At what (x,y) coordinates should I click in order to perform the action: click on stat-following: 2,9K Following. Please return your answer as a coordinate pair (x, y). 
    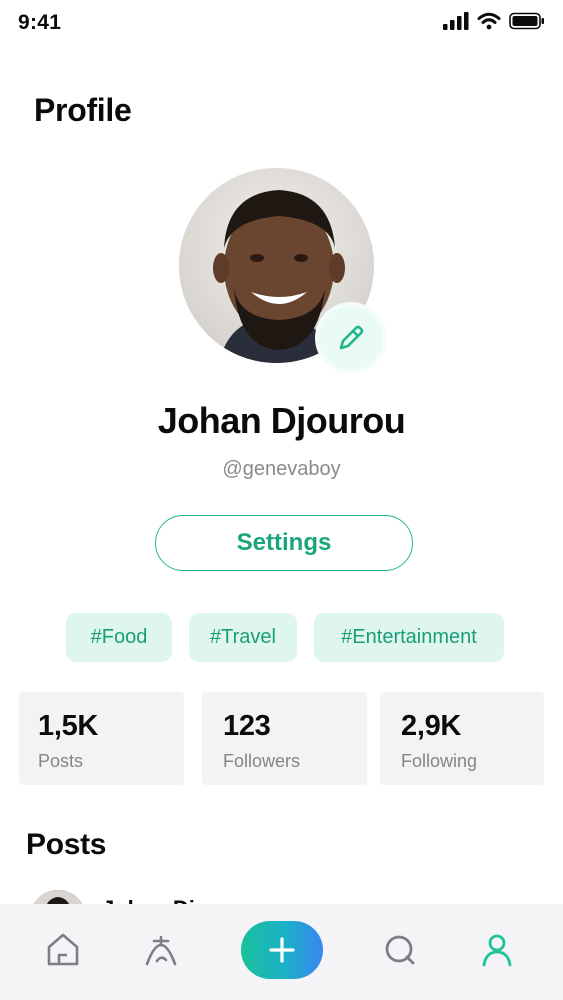
    Looking at the image, I should click on (462, 738).